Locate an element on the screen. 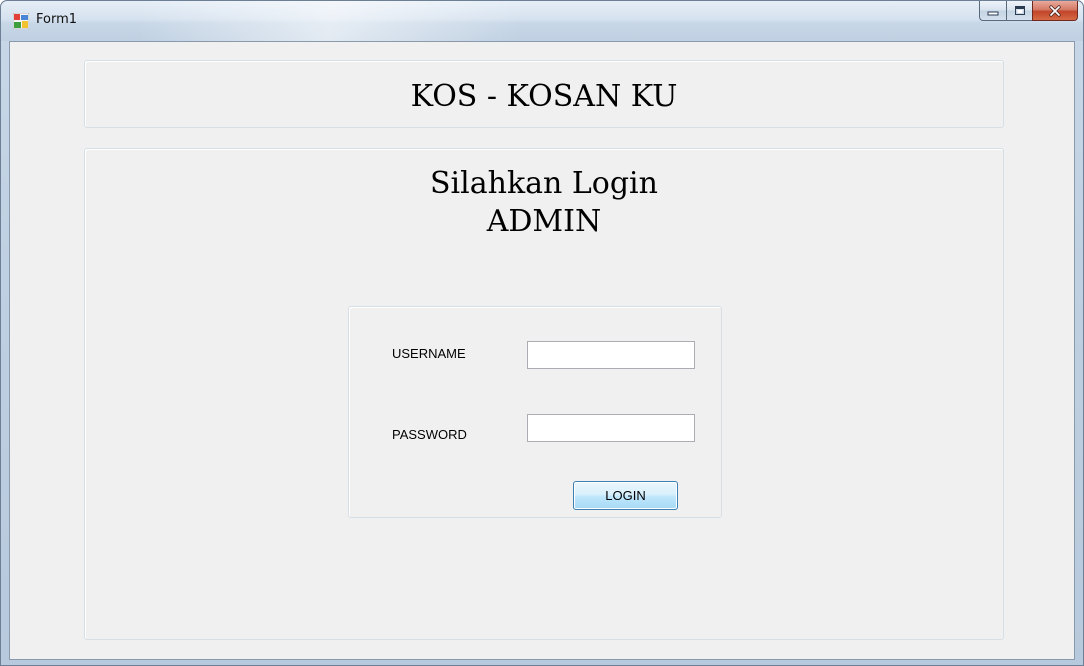 This screenshot has height=666, width=1084. minimize-button is located at coordinates (992, 11).